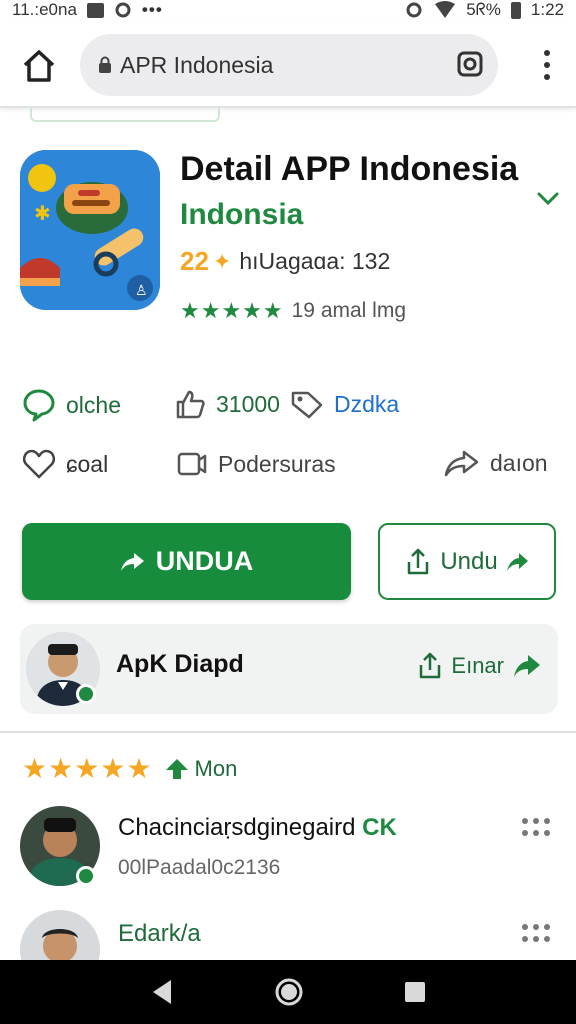 The image size is (576, 1024). I want to click on favorite-meta: ɕoal, so click(65, 464).